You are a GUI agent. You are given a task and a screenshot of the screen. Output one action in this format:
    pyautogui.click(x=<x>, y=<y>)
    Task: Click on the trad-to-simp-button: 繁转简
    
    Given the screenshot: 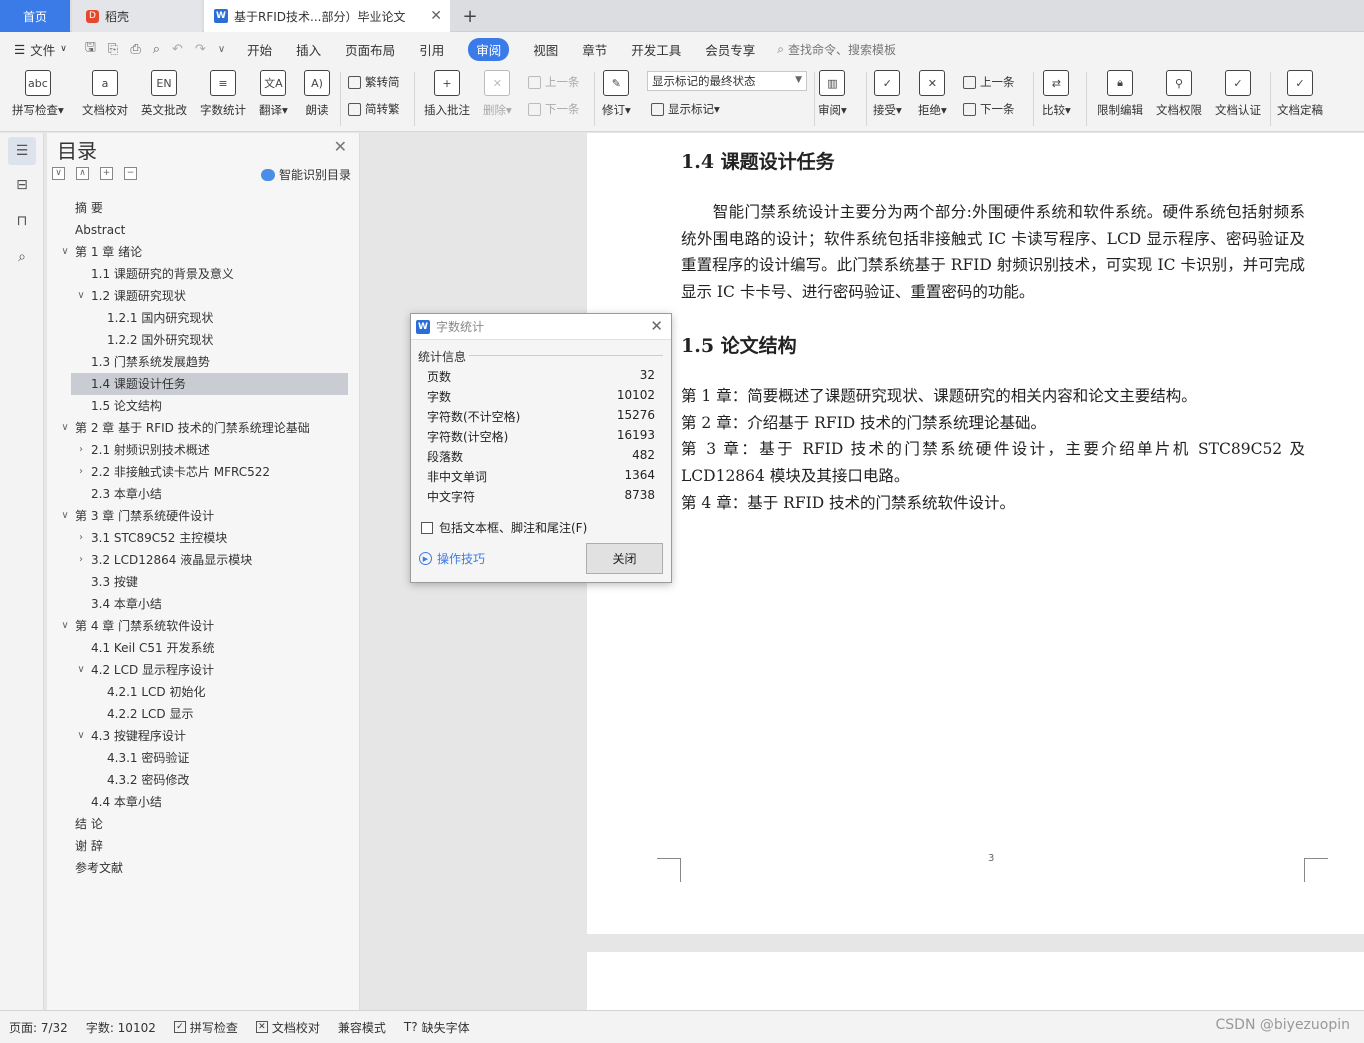 What is the action you would take?
    pyautogui.click(x=374, y=82)
    